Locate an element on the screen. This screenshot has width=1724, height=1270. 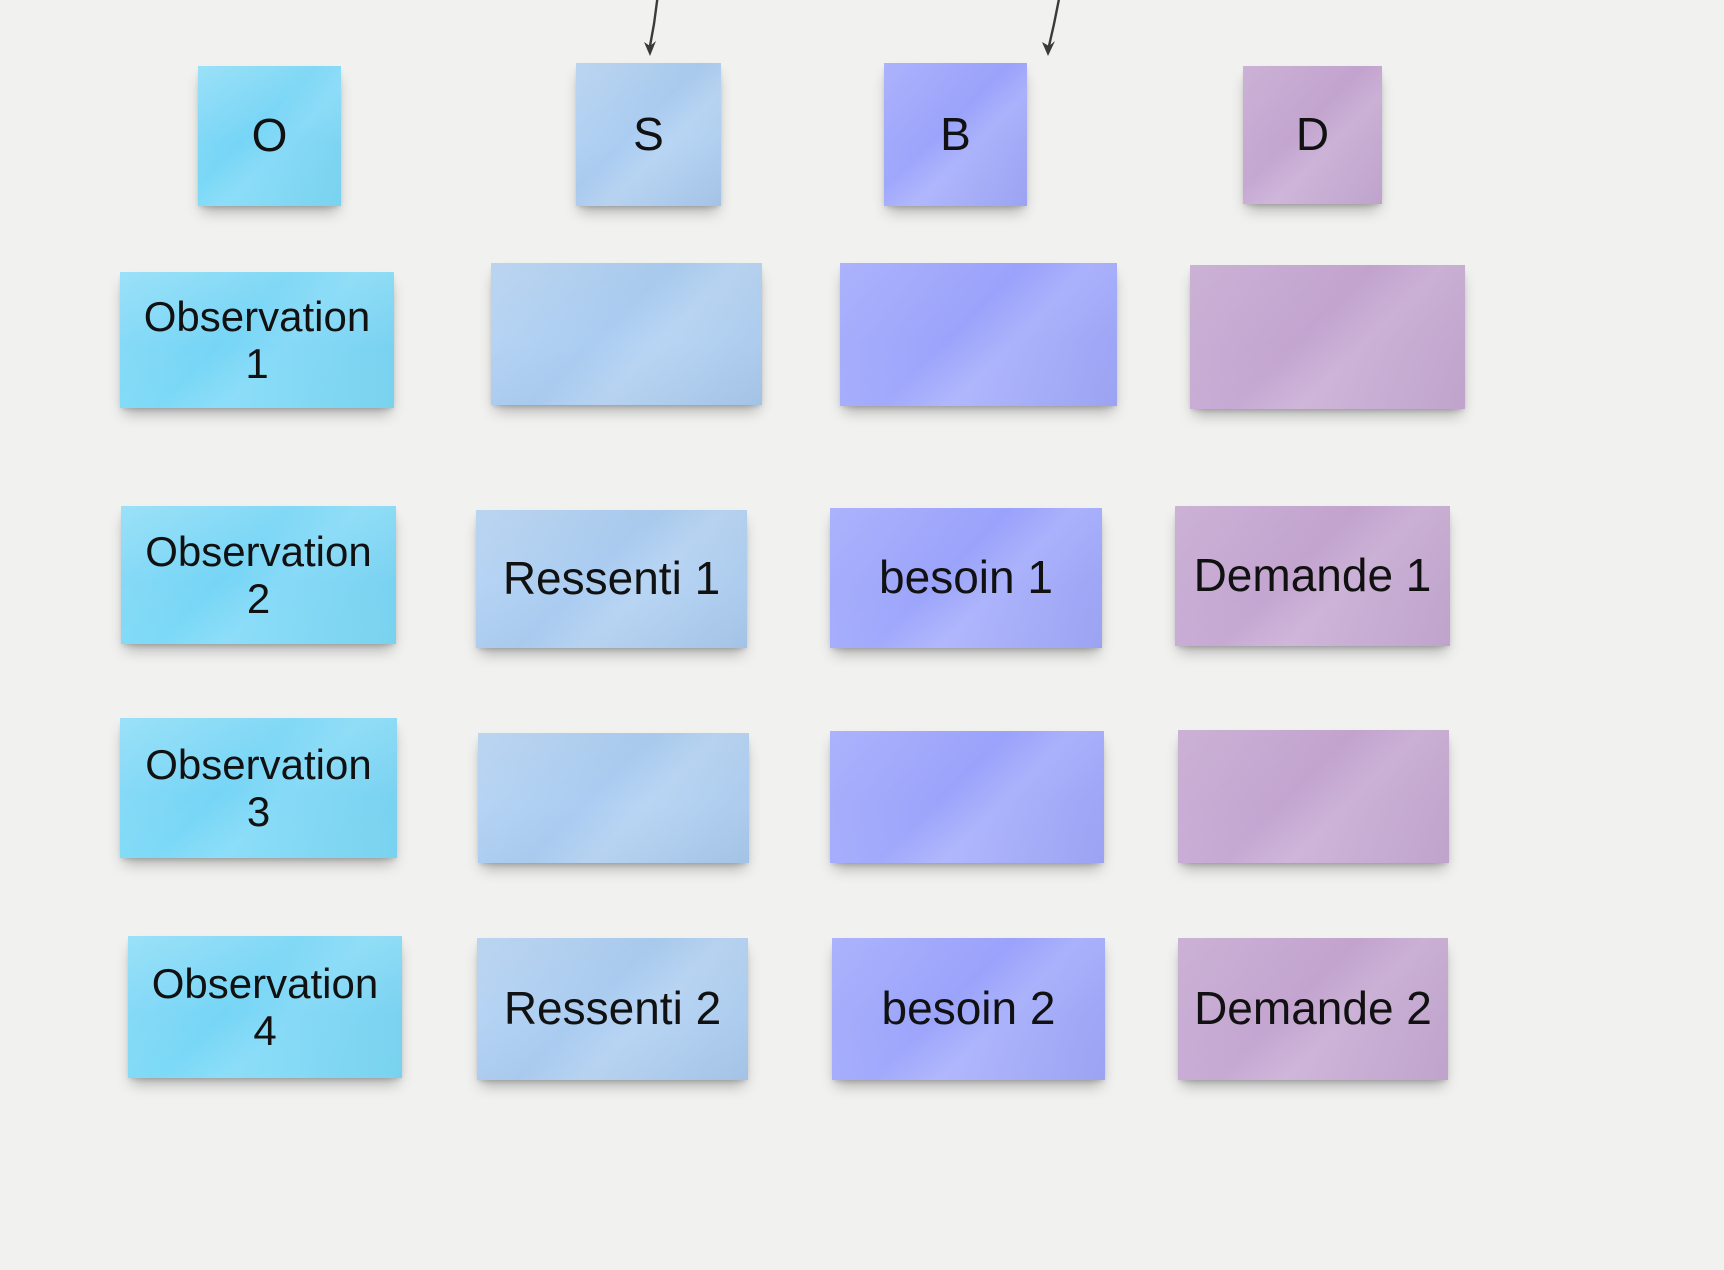
header-note-label: D is located at coordinates (1312, 134).